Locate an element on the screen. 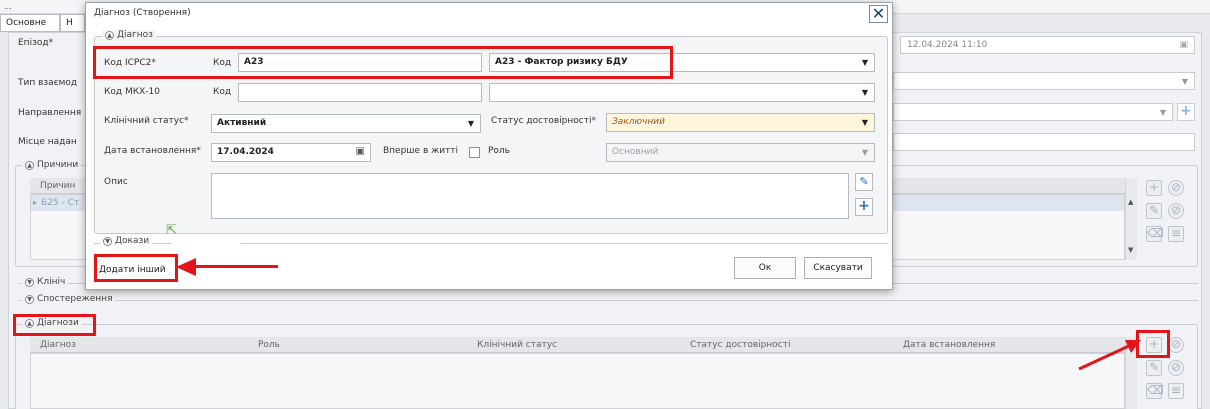  reasons-remove-button: ⊘ is located at coordinates (1176, 188).